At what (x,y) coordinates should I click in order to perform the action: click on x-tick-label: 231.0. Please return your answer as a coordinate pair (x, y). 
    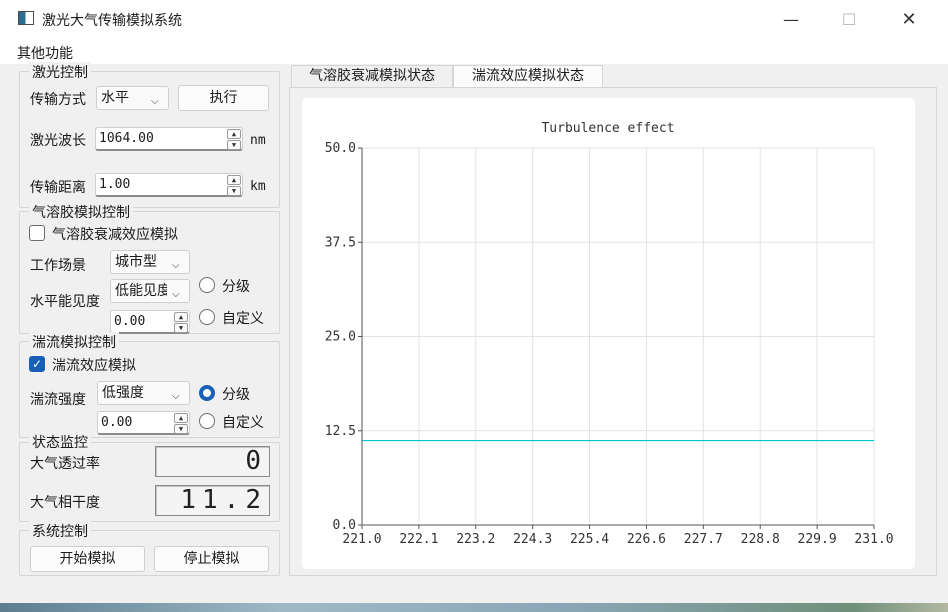
    Looking at the image, I should click on (873, 539).